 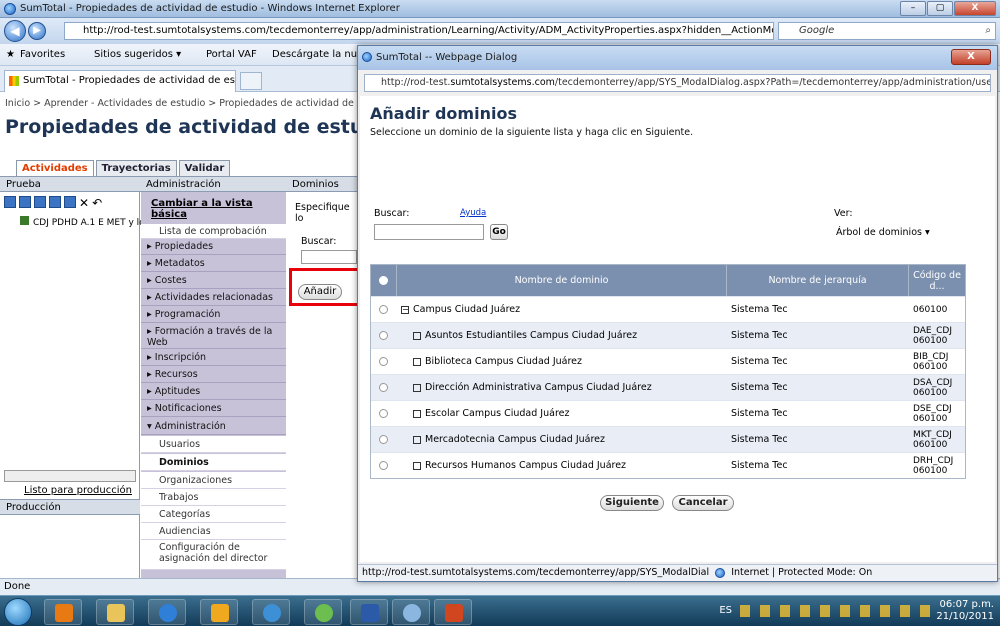 I want to click on taskbar-media-center, so click(x=63, y=612).